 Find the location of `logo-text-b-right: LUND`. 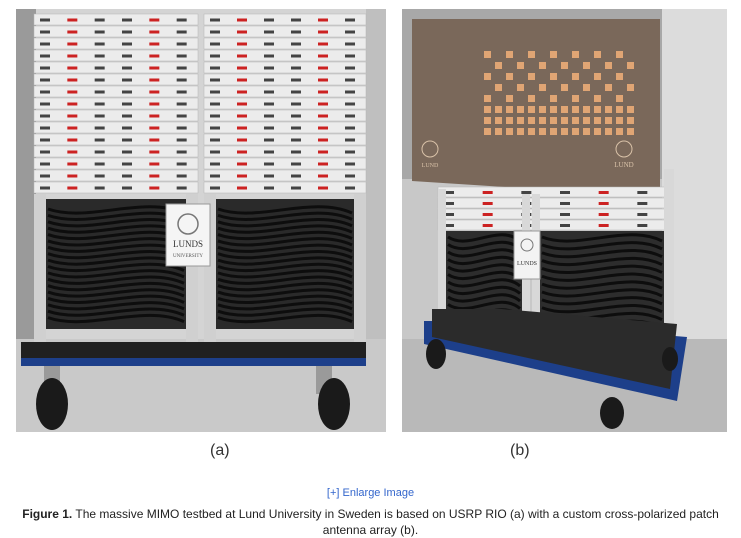

logo-text-b-right: LUND is located at coordinates (623, 165).